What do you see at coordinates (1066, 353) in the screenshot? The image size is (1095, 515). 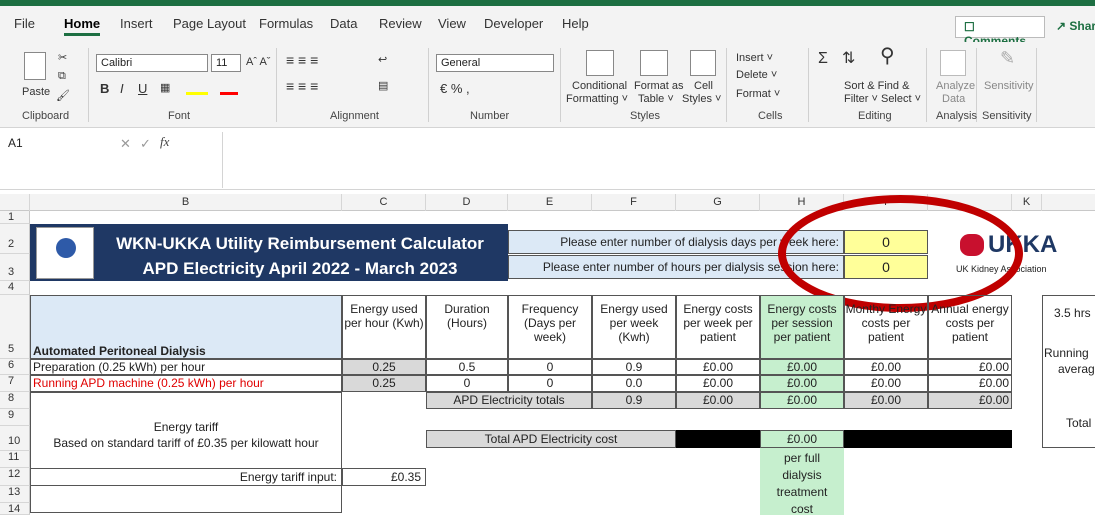 I see `side-note: Running` at bounding box center [1066, 353].